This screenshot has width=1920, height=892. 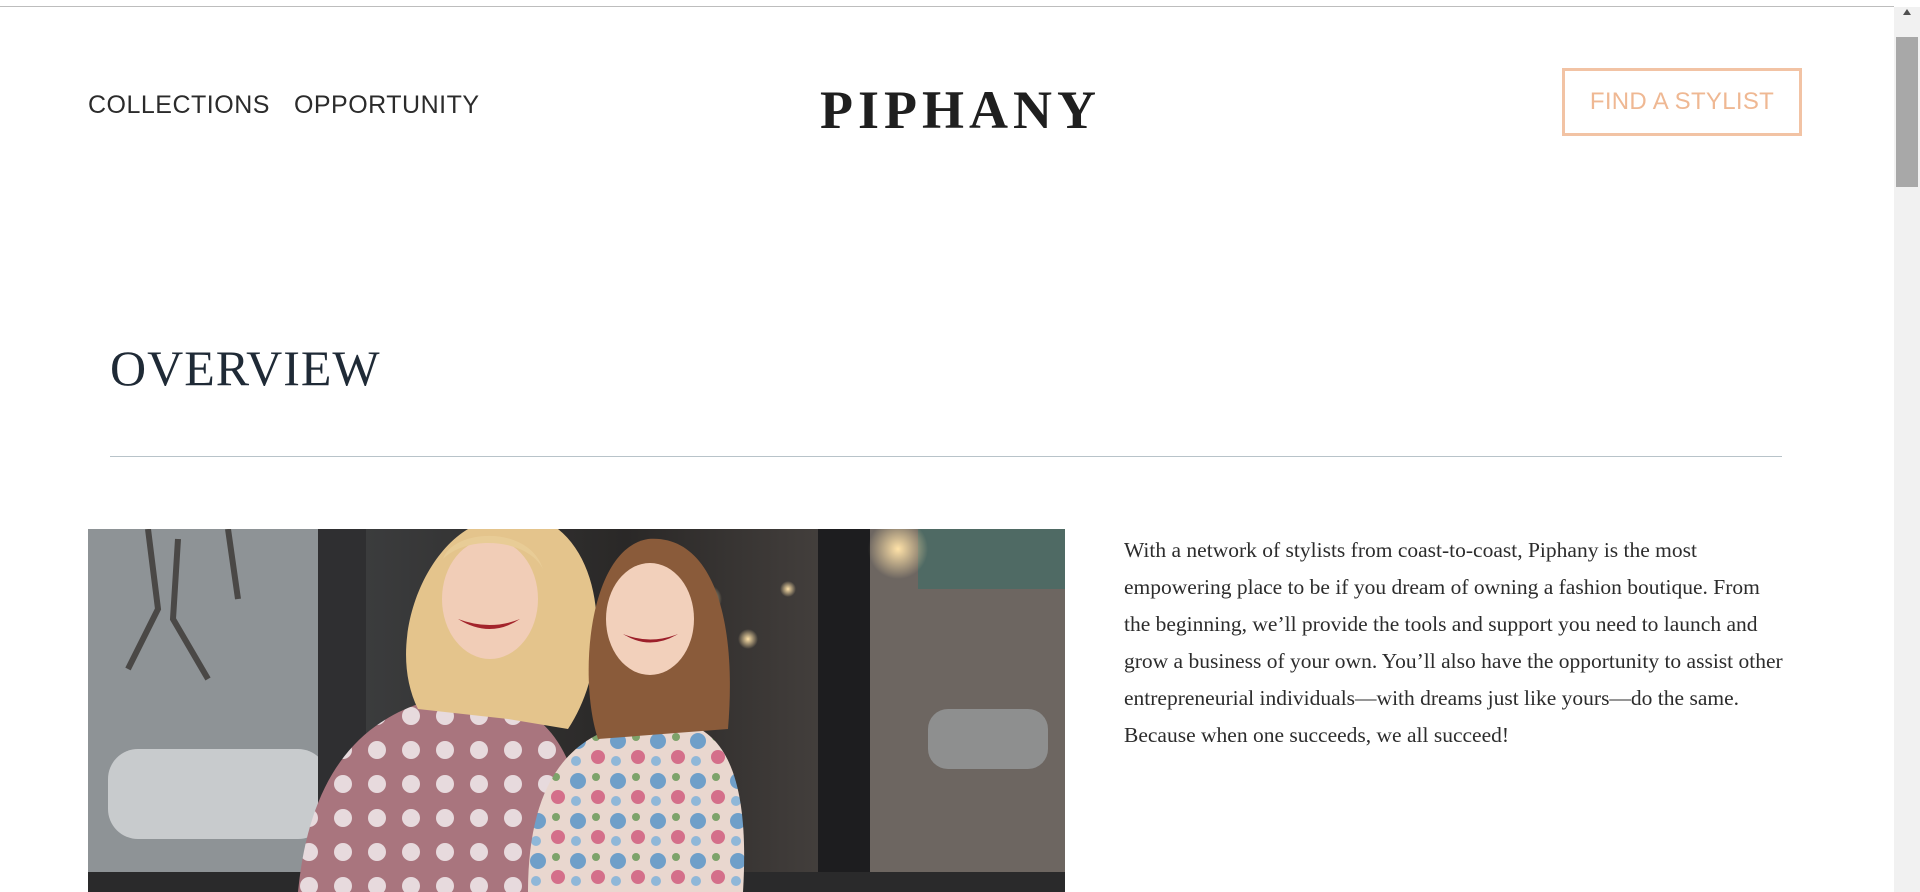 I want to click on section-title: OVERVIEW, so click(x=245, y=368).